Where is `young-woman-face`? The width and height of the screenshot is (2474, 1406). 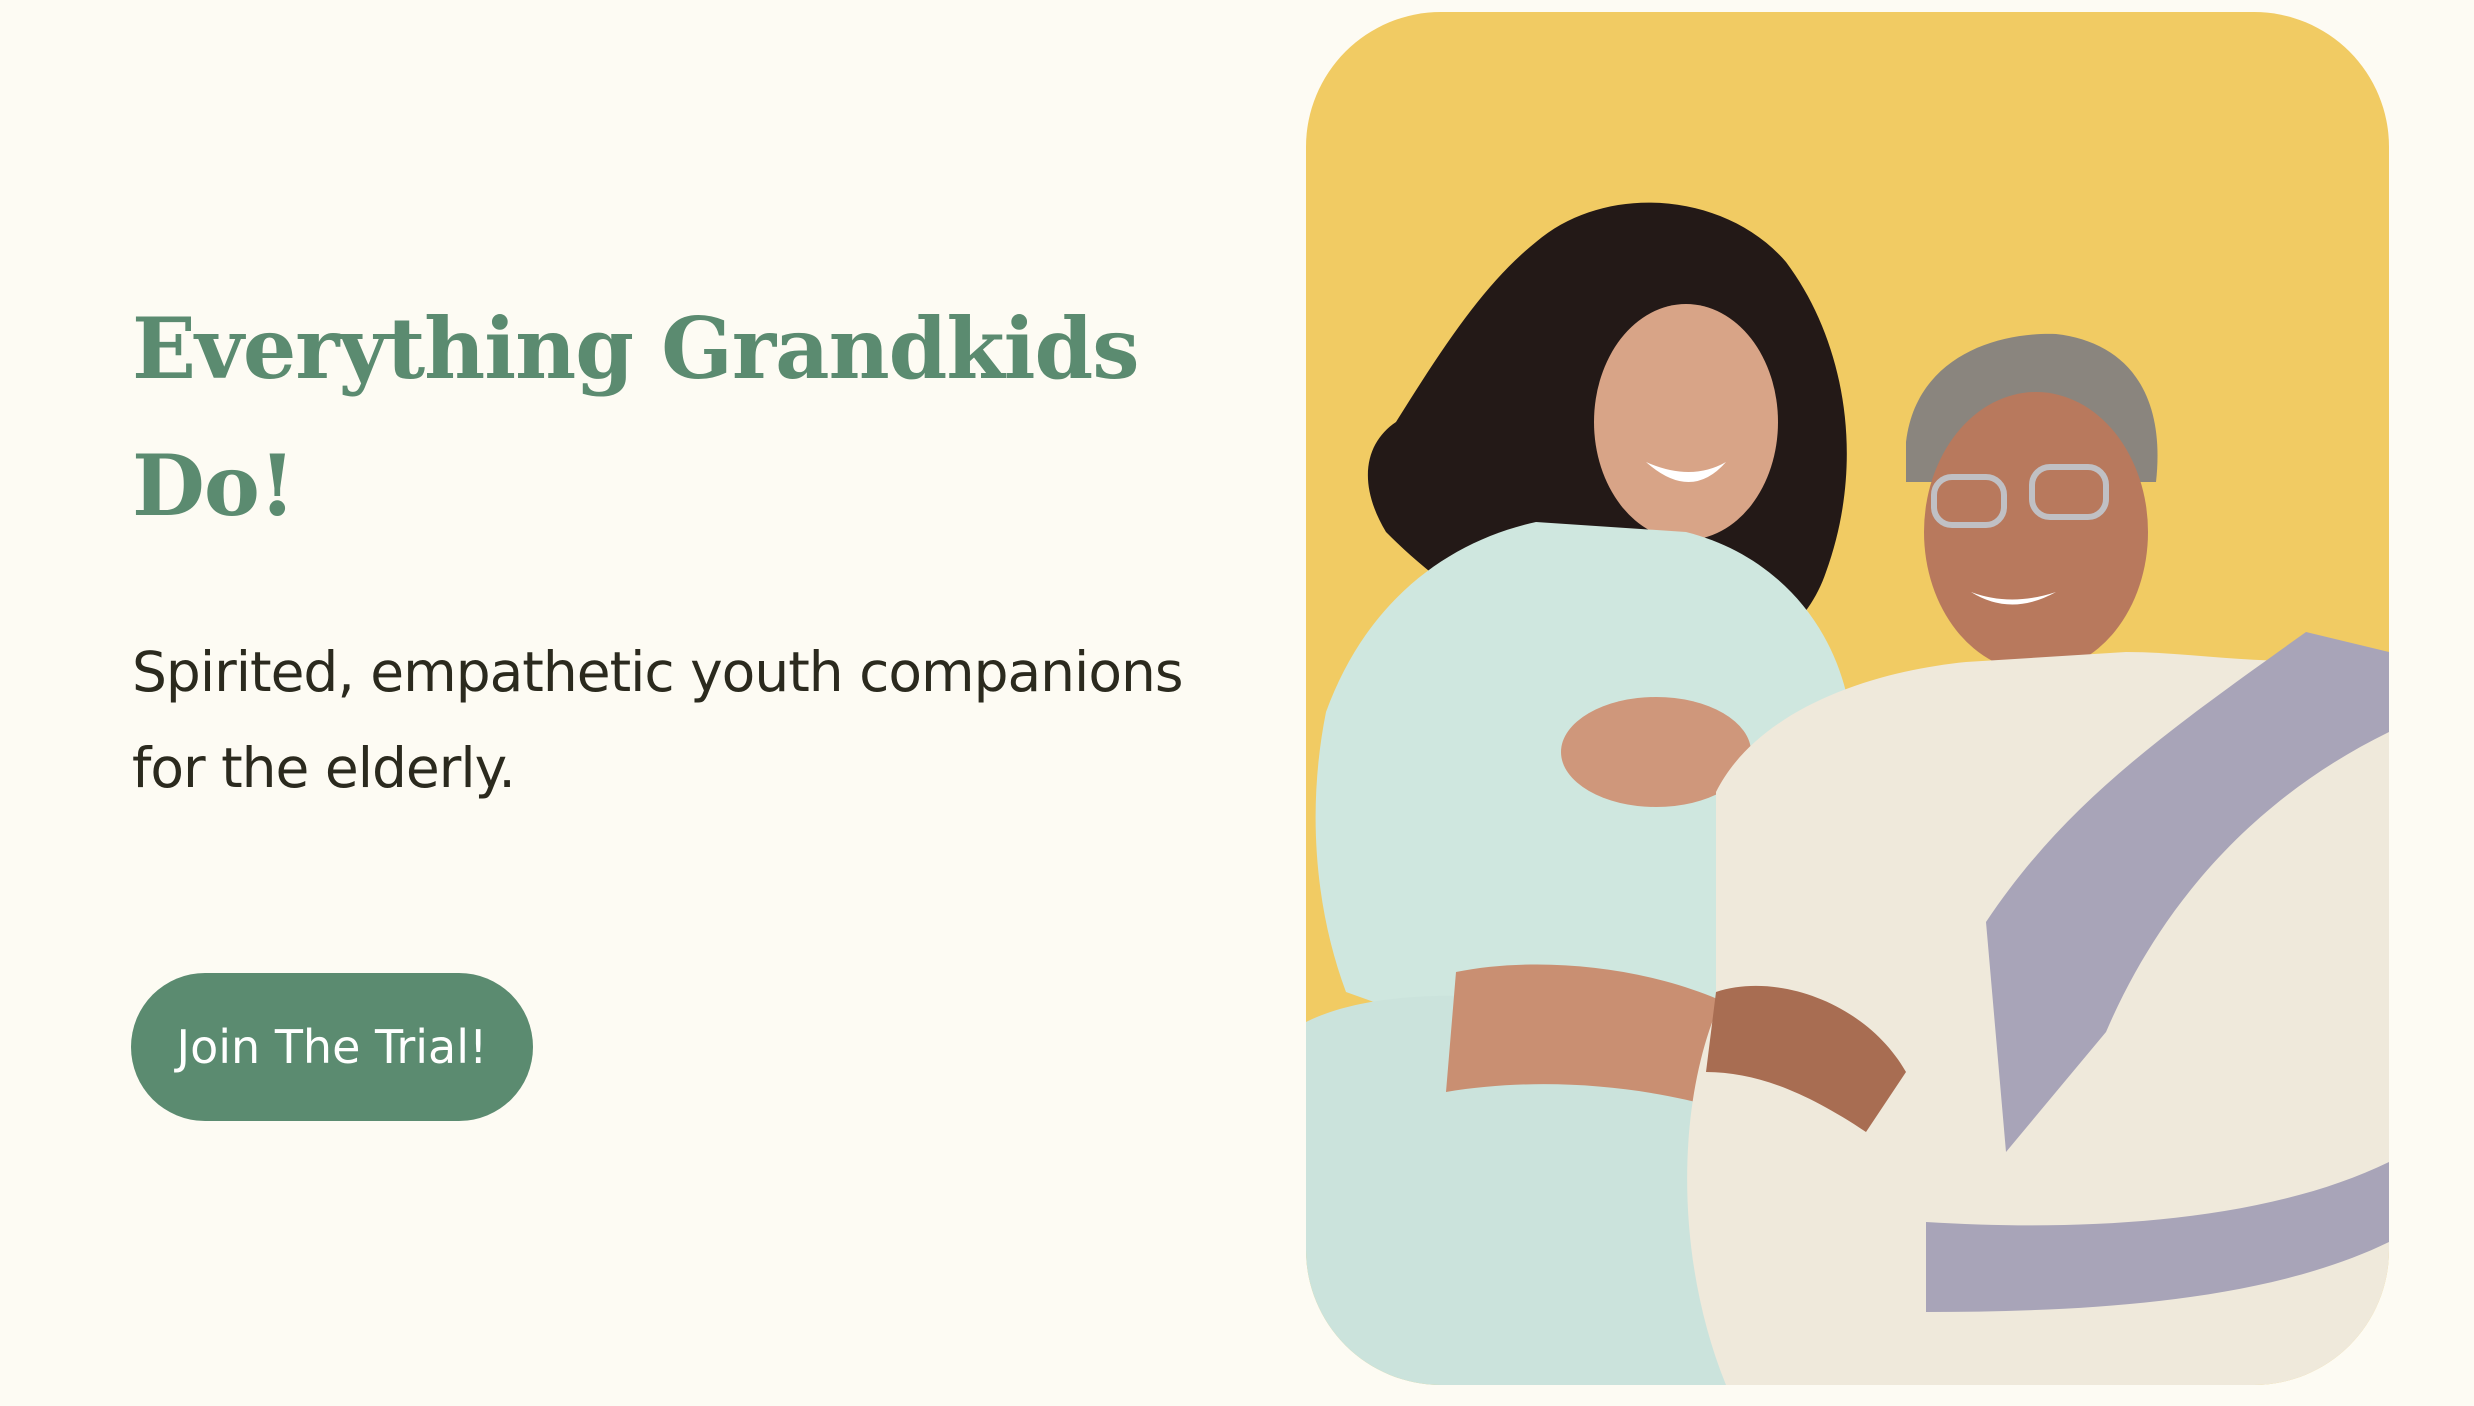 young-woman-face is located at coordinates (1686, 422).